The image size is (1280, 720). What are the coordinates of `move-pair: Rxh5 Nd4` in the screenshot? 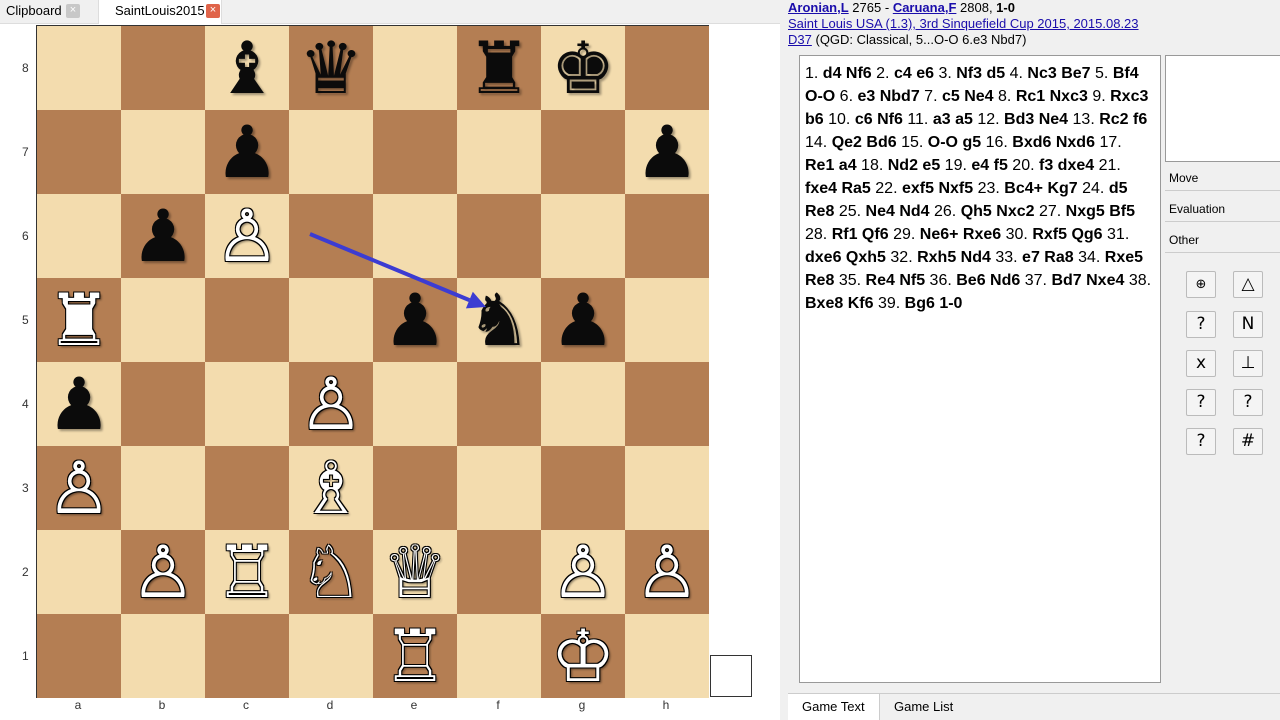 It's located at (954, 257).